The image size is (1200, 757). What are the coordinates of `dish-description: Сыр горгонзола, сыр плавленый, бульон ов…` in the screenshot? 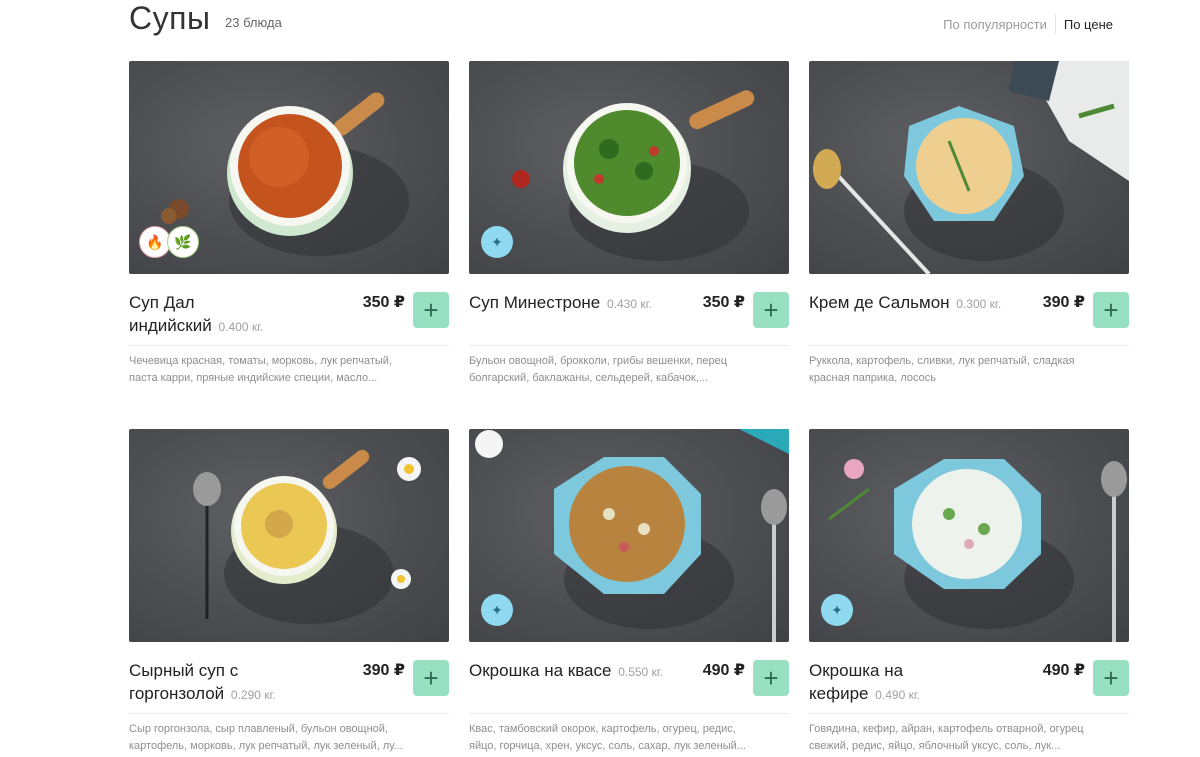 It's located at (289, 738).